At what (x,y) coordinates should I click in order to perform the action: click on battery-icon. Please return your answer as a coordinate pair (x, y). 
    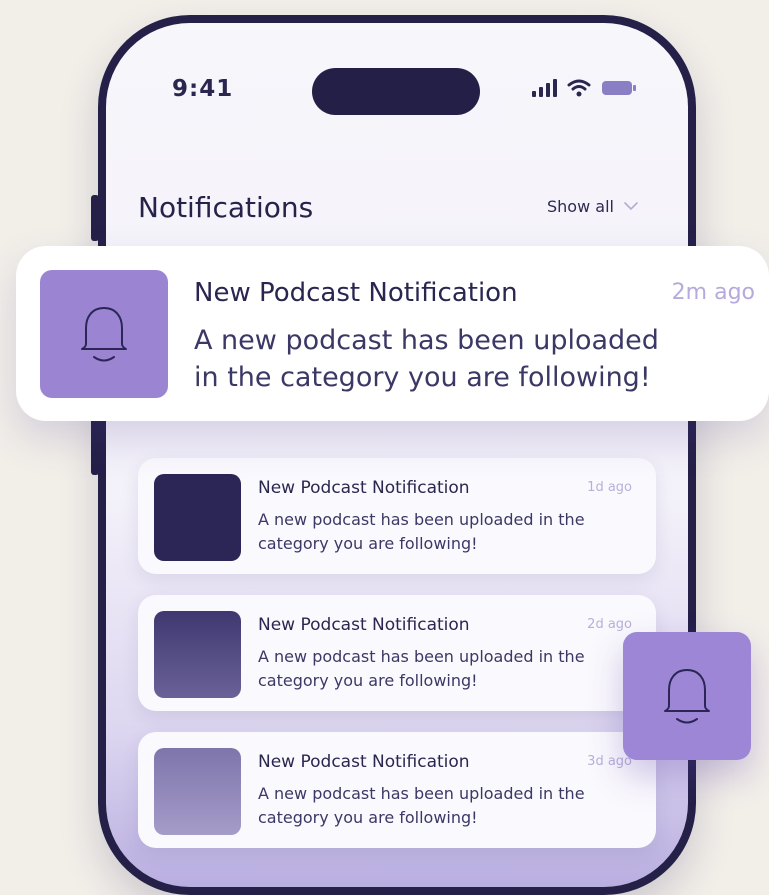
    Looking at the image, I should click on (619, 88).